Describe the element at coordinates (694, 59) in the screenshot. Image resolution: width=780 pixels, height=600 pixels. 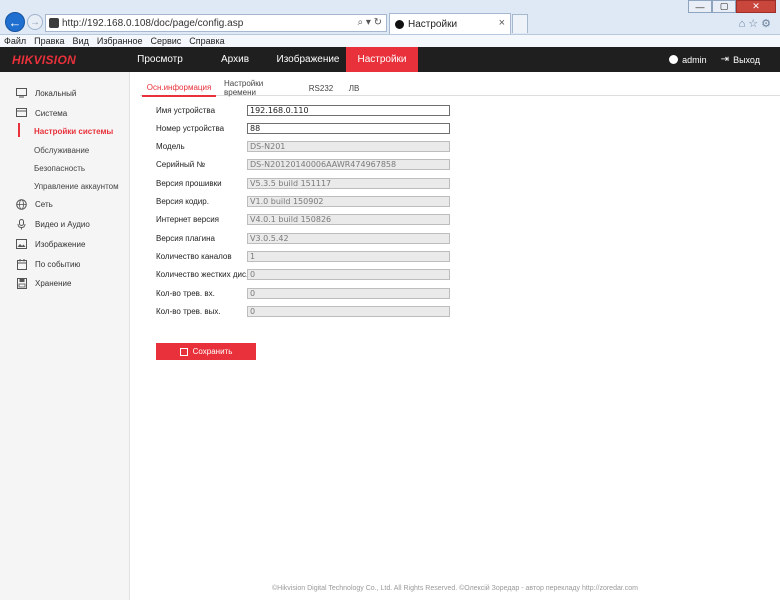
I see `user-name: admin` at that location.